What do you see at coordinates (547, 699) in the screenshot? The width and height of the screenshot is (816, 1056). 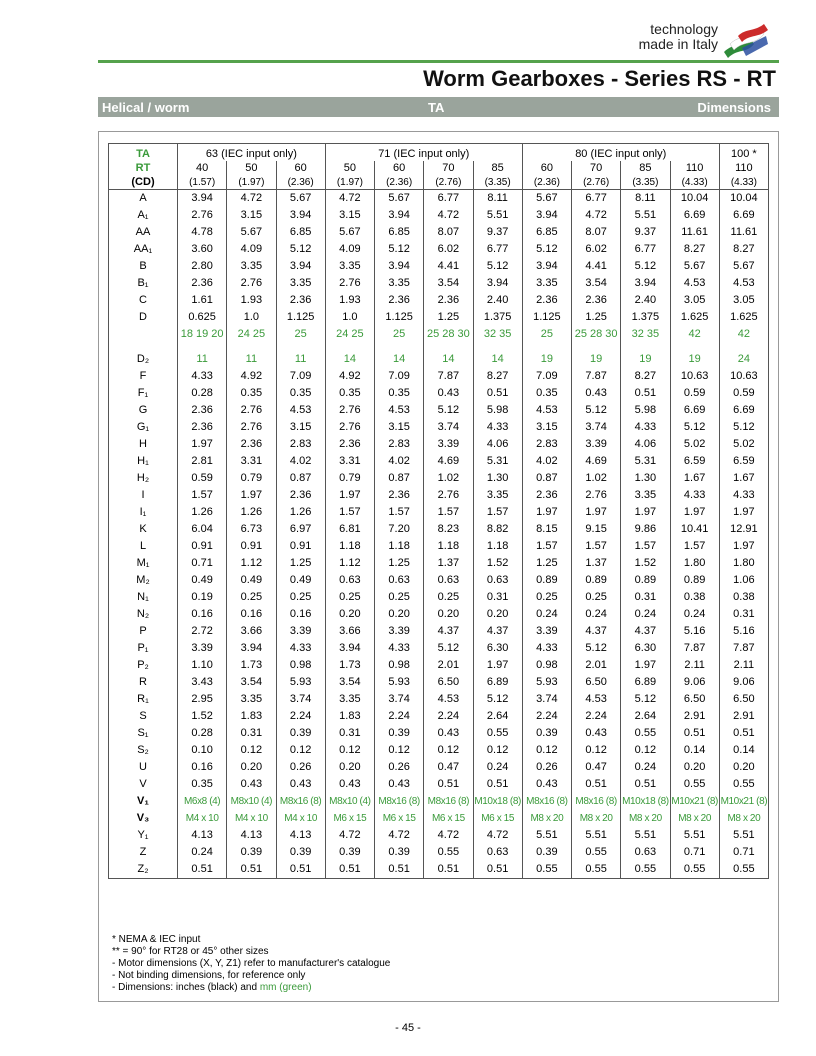 I see `value-cell: 3.74` at bounding box center [547, 699].